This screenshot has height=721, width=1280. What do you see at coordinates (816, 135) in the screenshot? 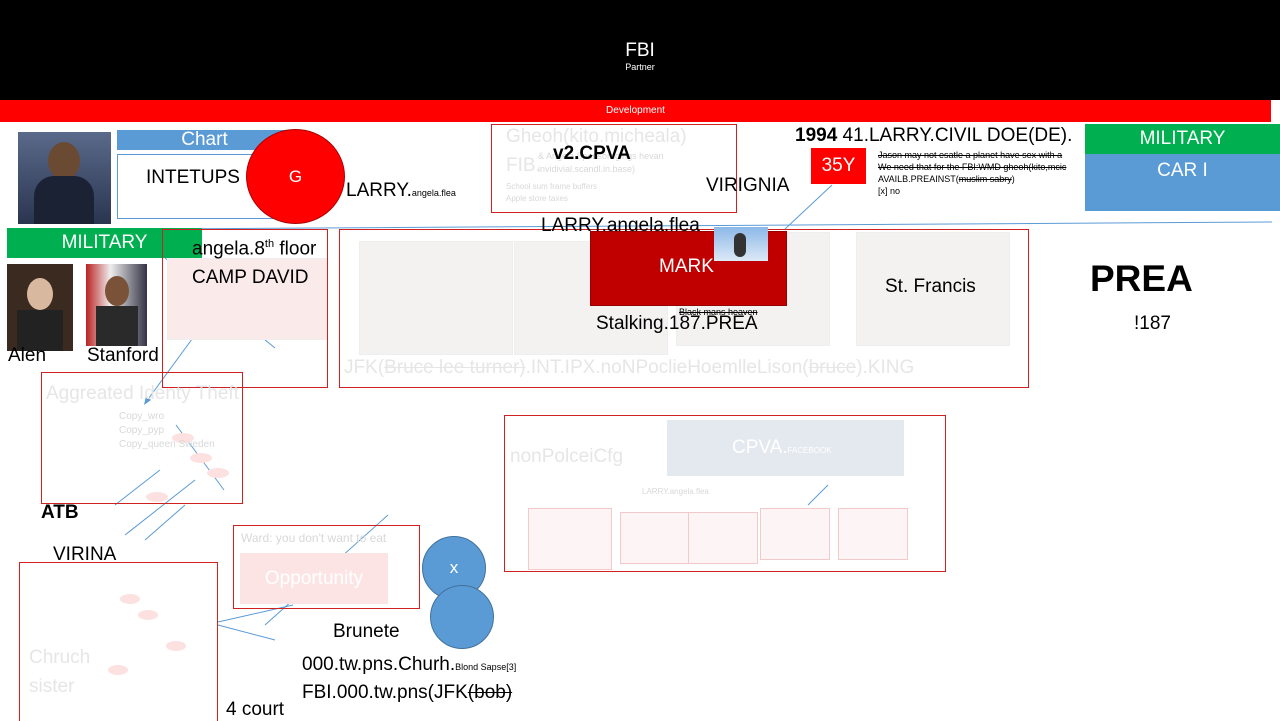
I see `doe-year: 1994` at bounding box center [816, 135].